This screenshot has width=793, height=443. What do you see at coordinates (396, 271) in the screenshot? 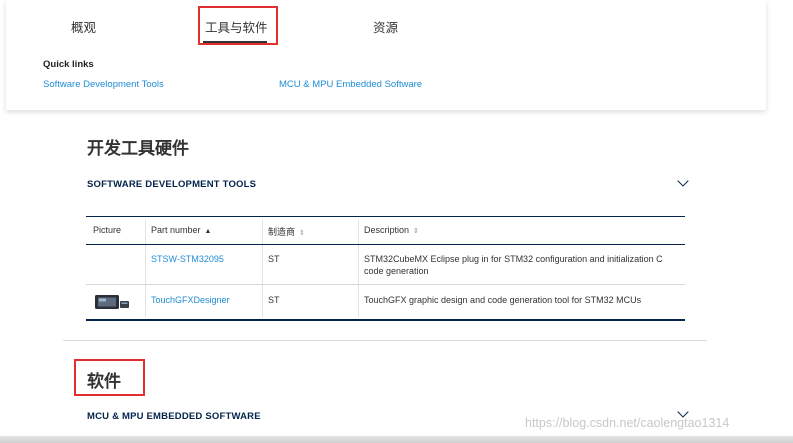
I see `description-cell-cont: code generation` at bounding box center [396, 271].